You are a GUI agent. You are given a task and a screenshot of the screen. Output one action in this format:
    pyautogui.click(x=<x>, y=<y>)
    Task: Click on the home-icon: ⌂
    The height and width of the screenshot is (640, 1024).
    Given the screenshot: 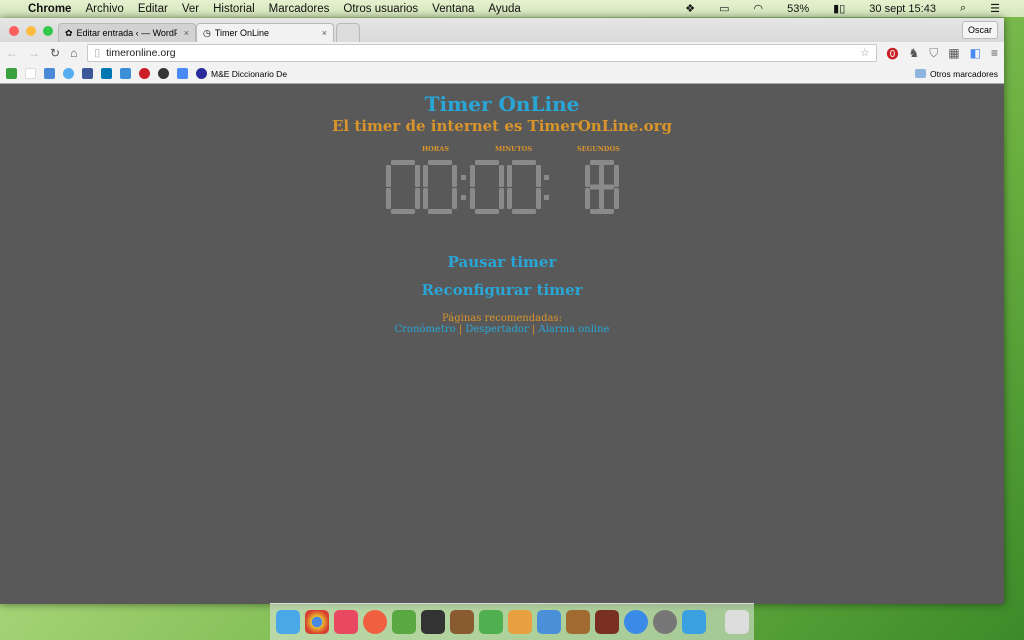 What is the action you would take?
    pyautogui.click(x=73, y=53)
    